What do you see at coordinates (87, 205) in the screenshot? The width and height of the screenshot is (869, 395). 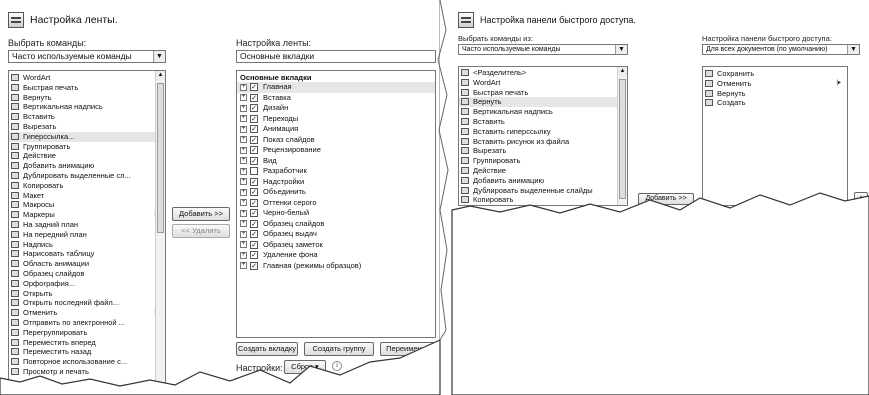 I see `ribbon-command-item: Макросы` at bounding box center [87, 205].